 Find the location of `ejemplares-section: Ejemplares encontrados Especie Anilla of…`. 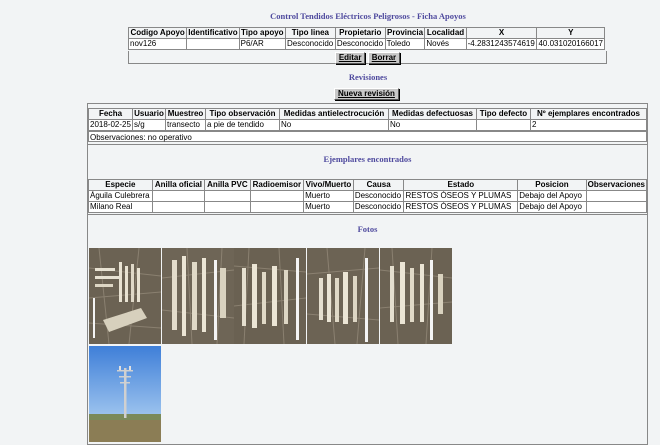

ejemplares-section: Ejemplares encontrados Especie Anilla of… is located at coordinates (368, 179).